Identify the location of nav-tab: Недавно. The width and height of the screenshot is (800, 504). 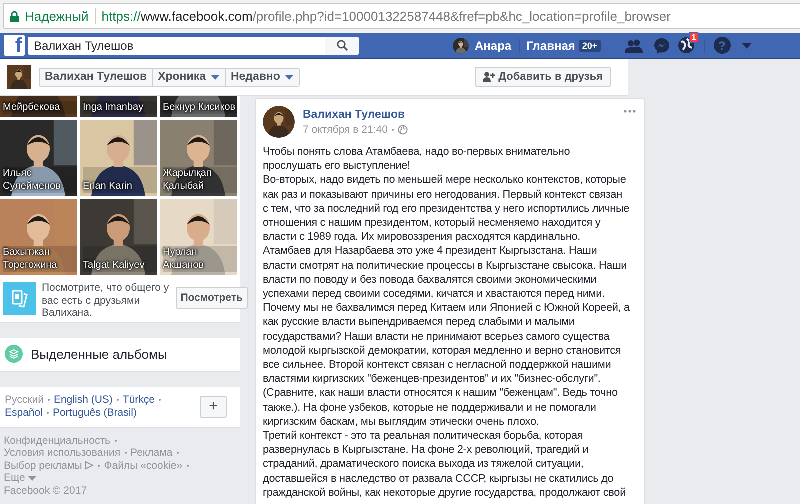
(262, 77).